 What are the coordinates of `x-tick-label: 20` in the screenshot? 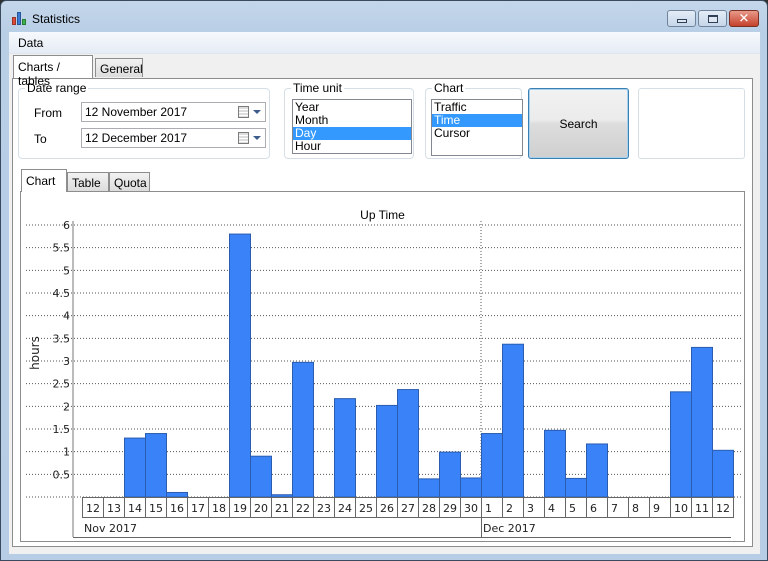 It's located at (261, 508).